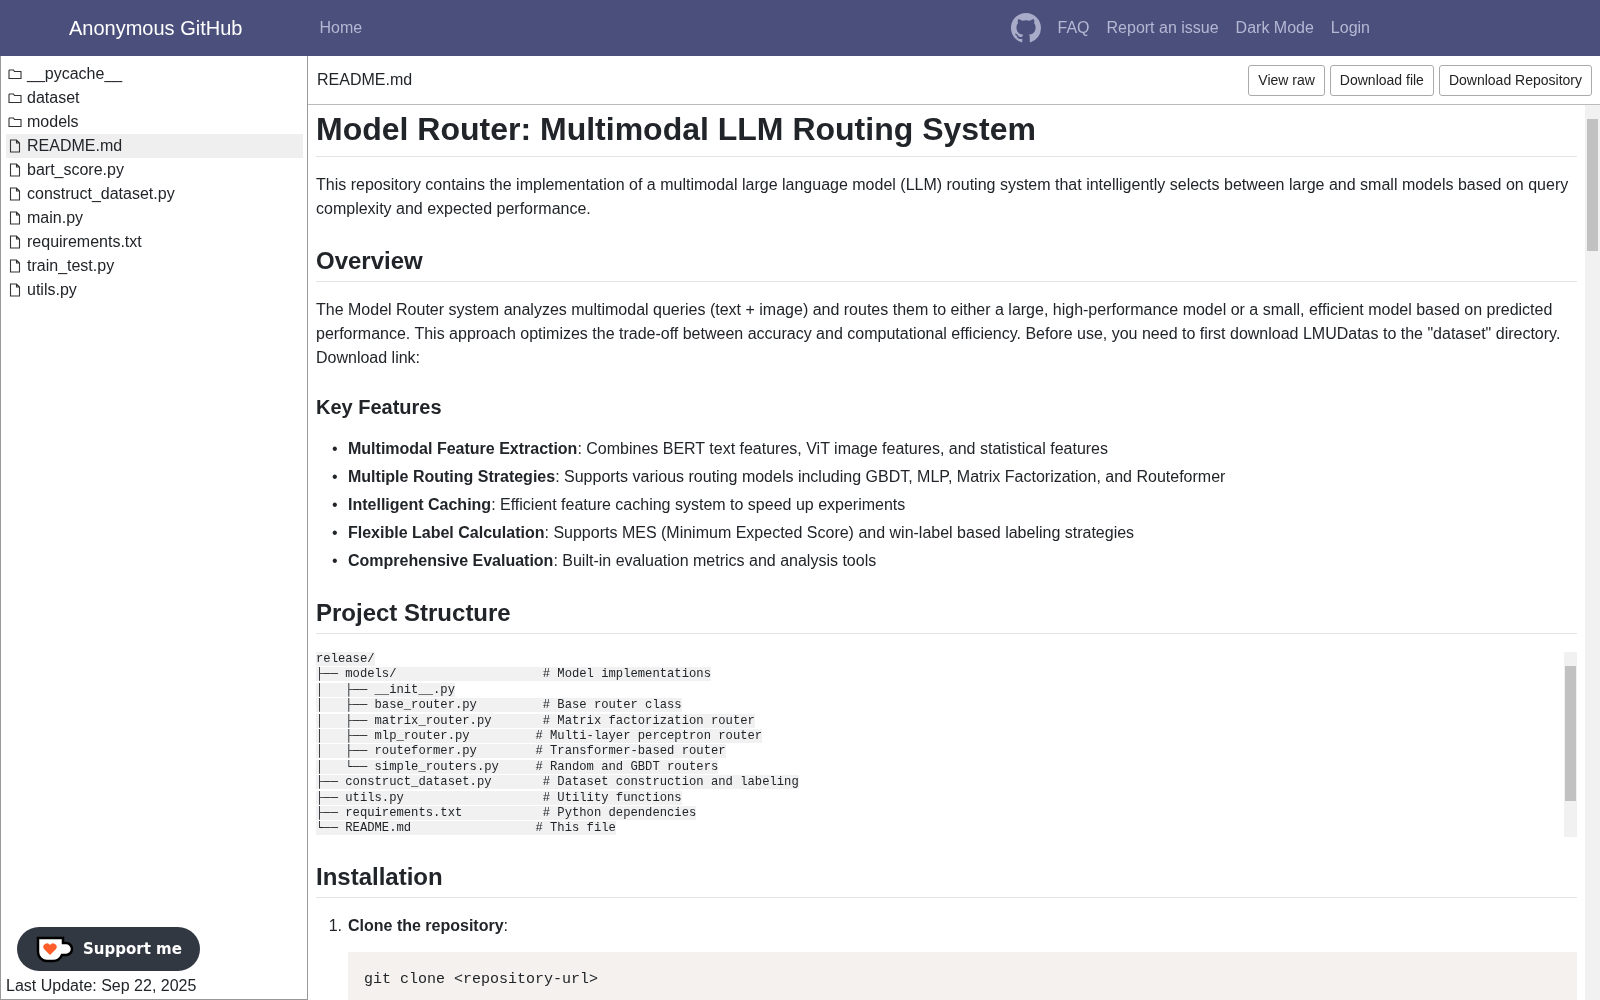 This screenshot has height=1000, width=1600. I want to click on section-heading: Installation, so click(946, 880).